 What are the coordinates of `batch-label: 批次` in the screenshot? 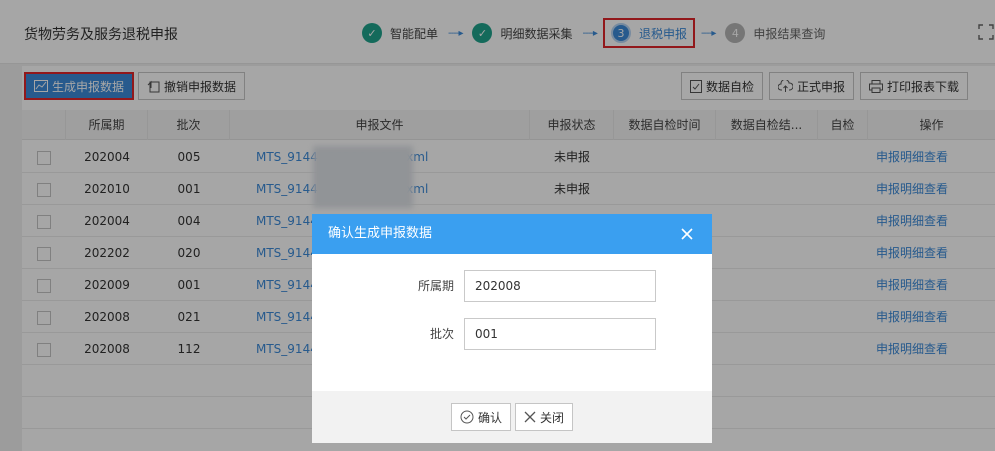 It's located at (441, 334).